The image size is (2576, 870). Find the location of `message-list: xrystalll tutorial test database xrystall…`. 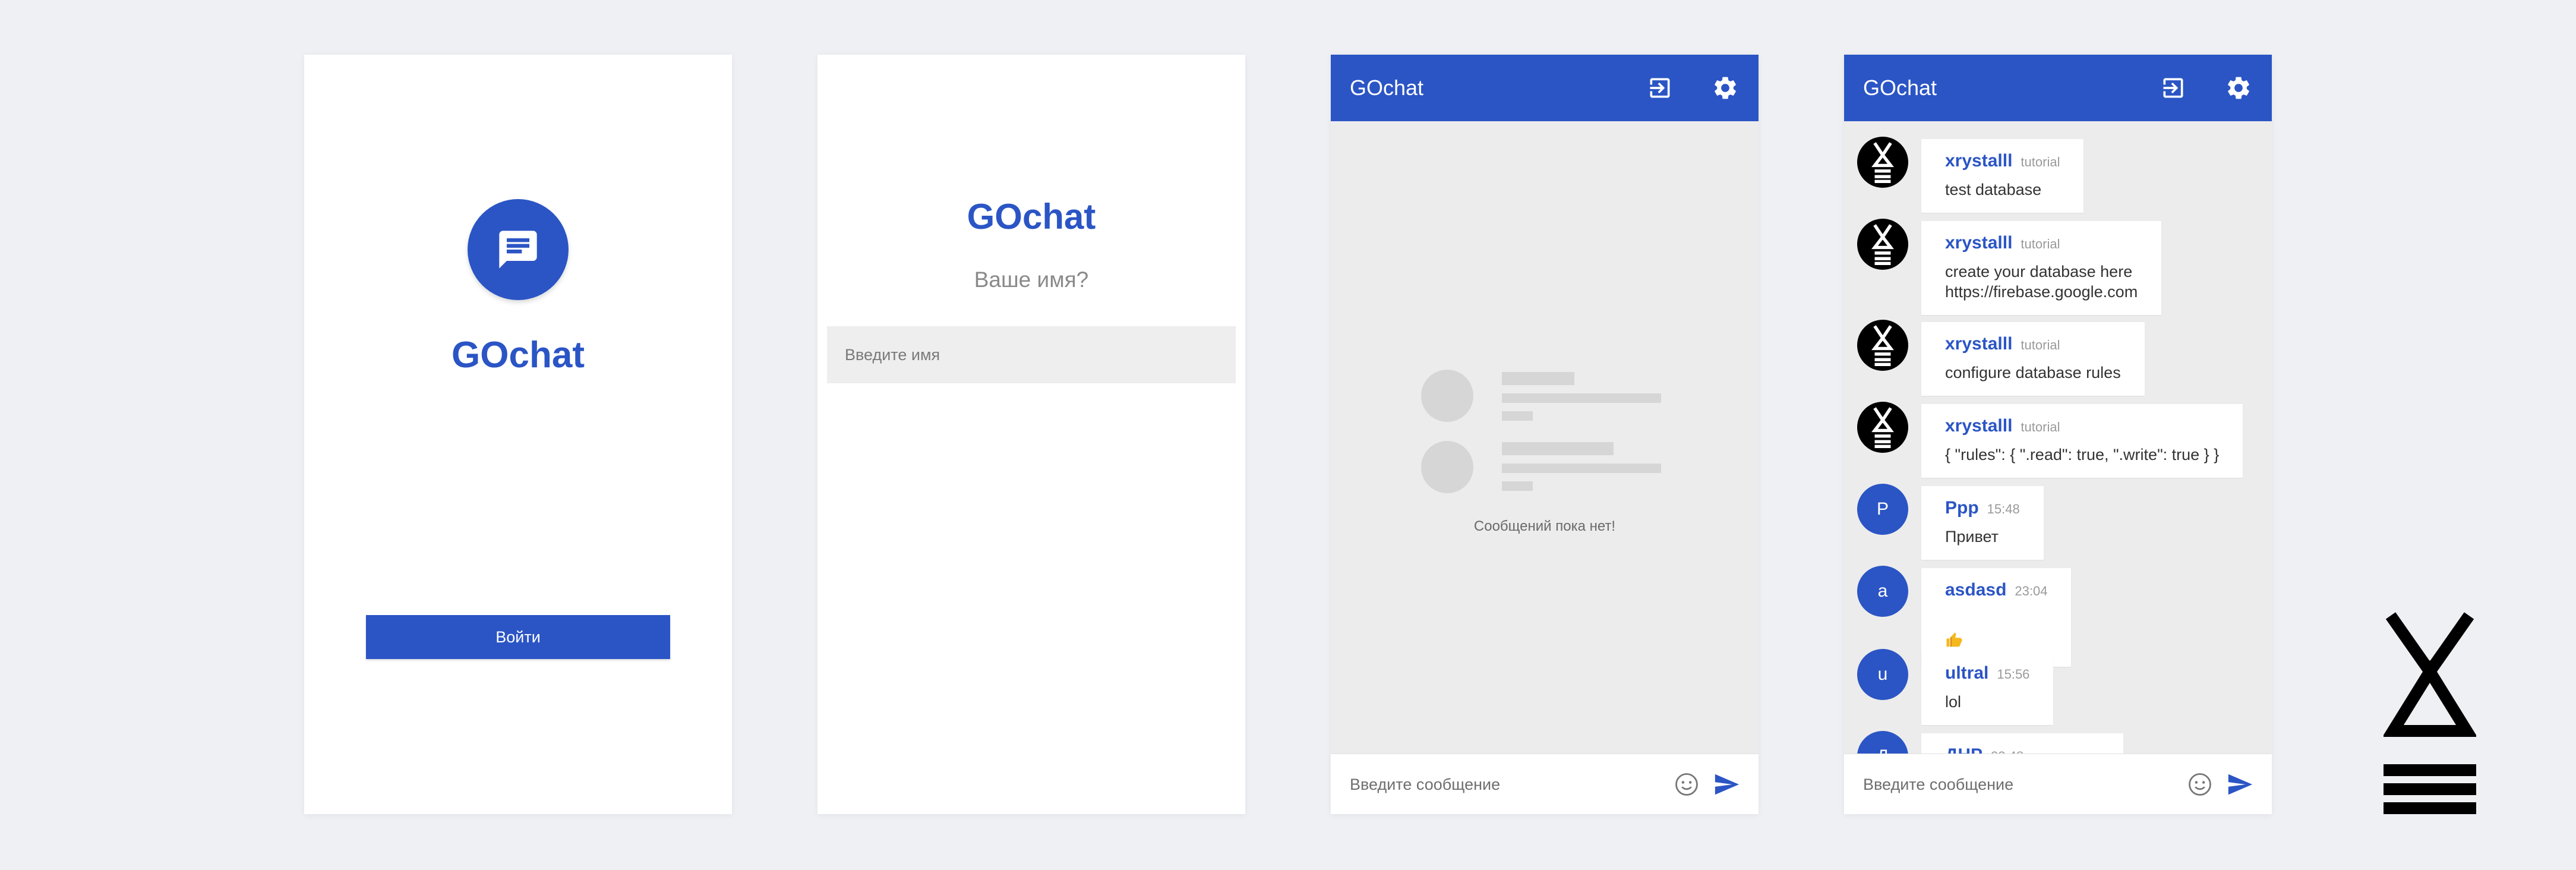

message-list: xrystalll tutorial test database xrystall… is located at coordinates (2058, 438).